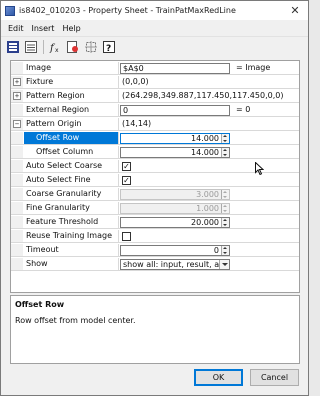  I want to click on property-label: Coarse Granularity, so click(71, 194).